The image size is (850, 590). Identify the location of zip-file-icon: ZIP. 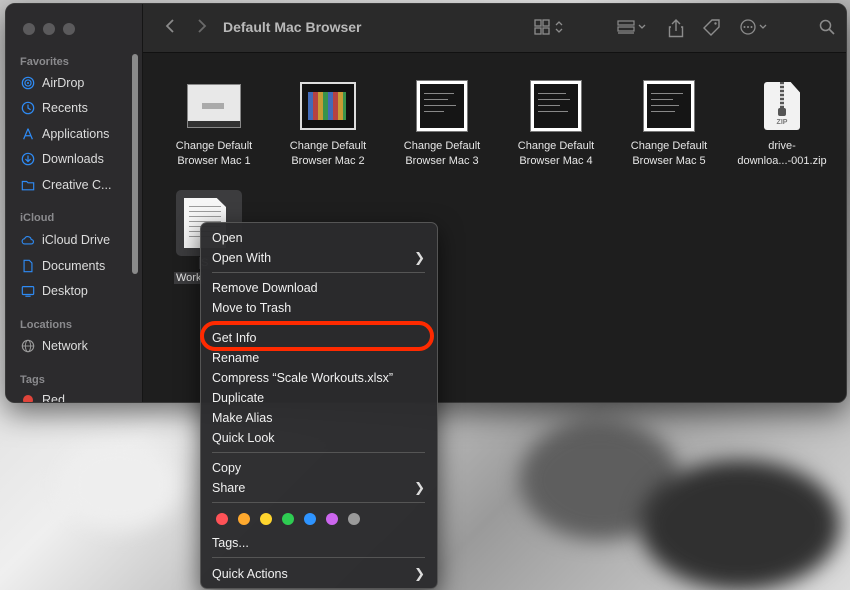
(782, 106).